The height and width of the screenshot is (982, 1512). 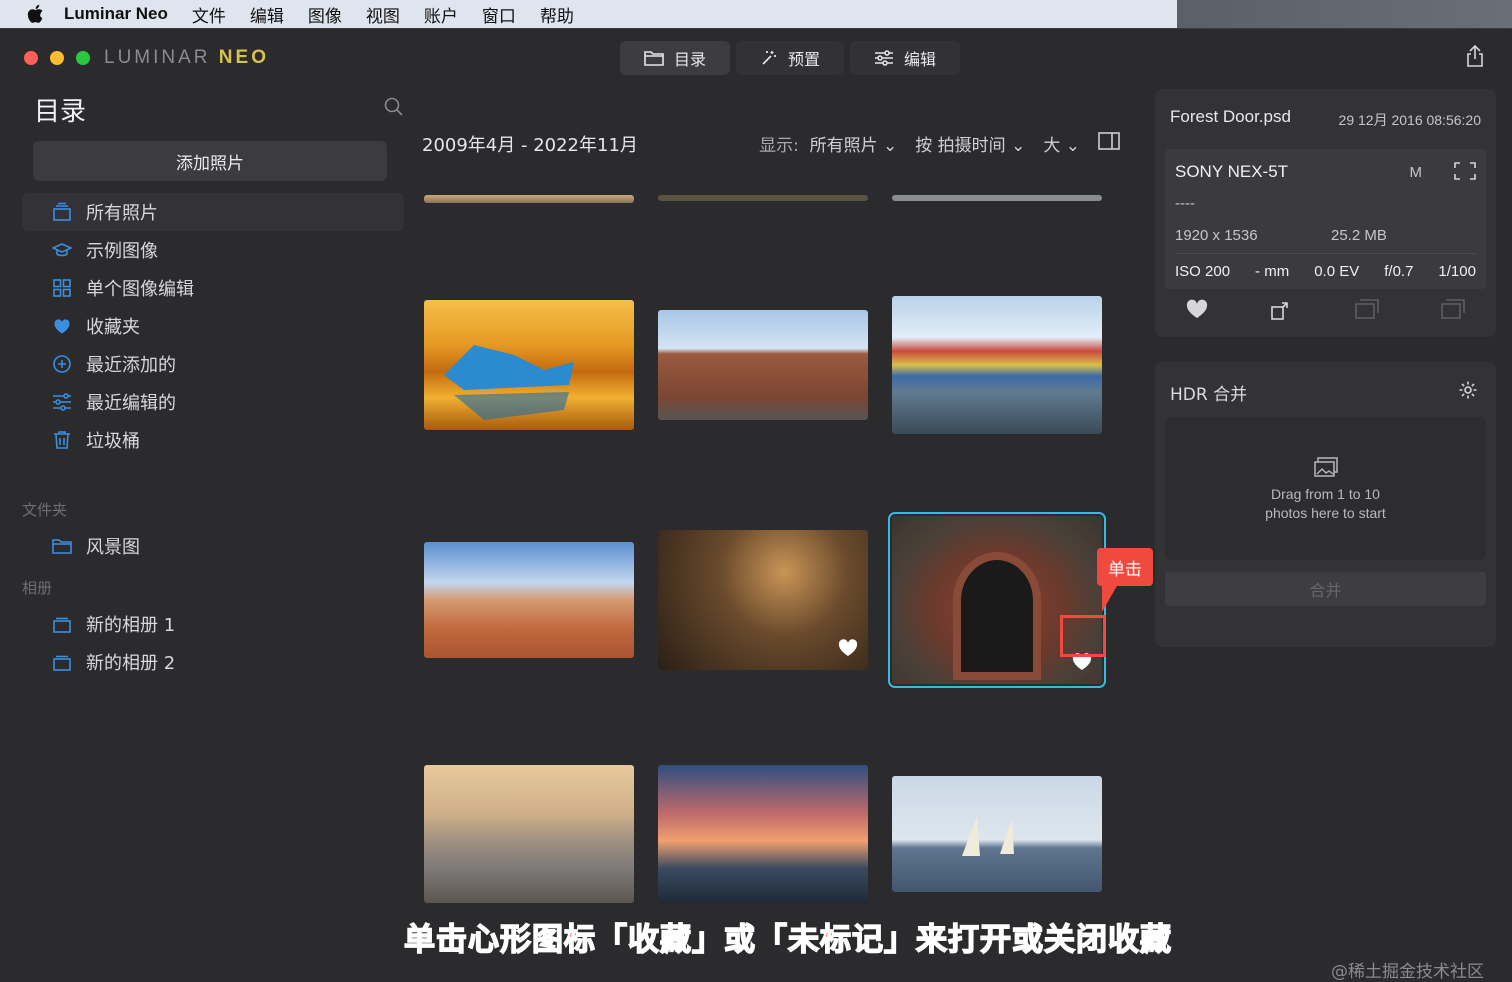 What do you see at coordinates (1083, 636) in the screenshot?
I see `highlight-box` at bounding box center [1083, 636].